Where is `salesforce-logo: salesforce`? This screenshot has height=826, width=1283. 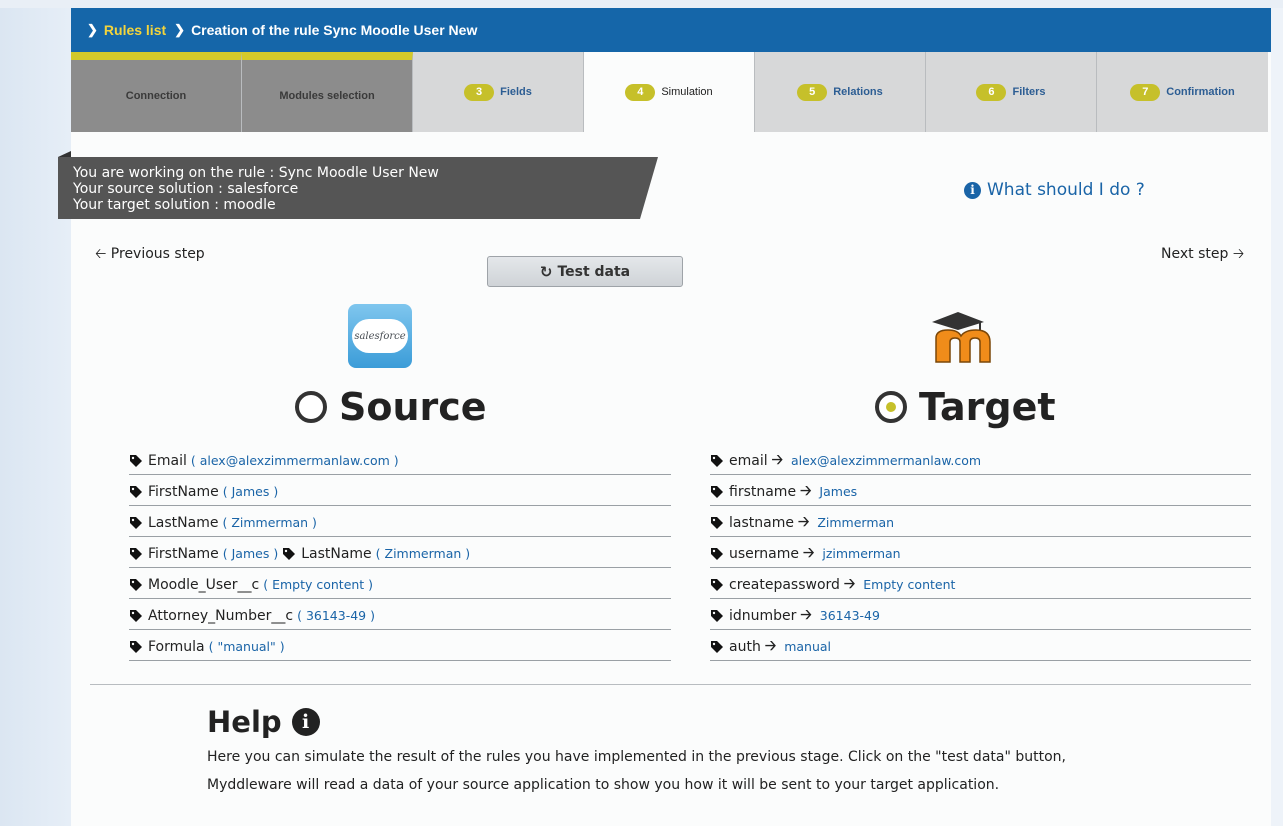 salesforce-logo: salesforce is located at coordinates (380, 336).